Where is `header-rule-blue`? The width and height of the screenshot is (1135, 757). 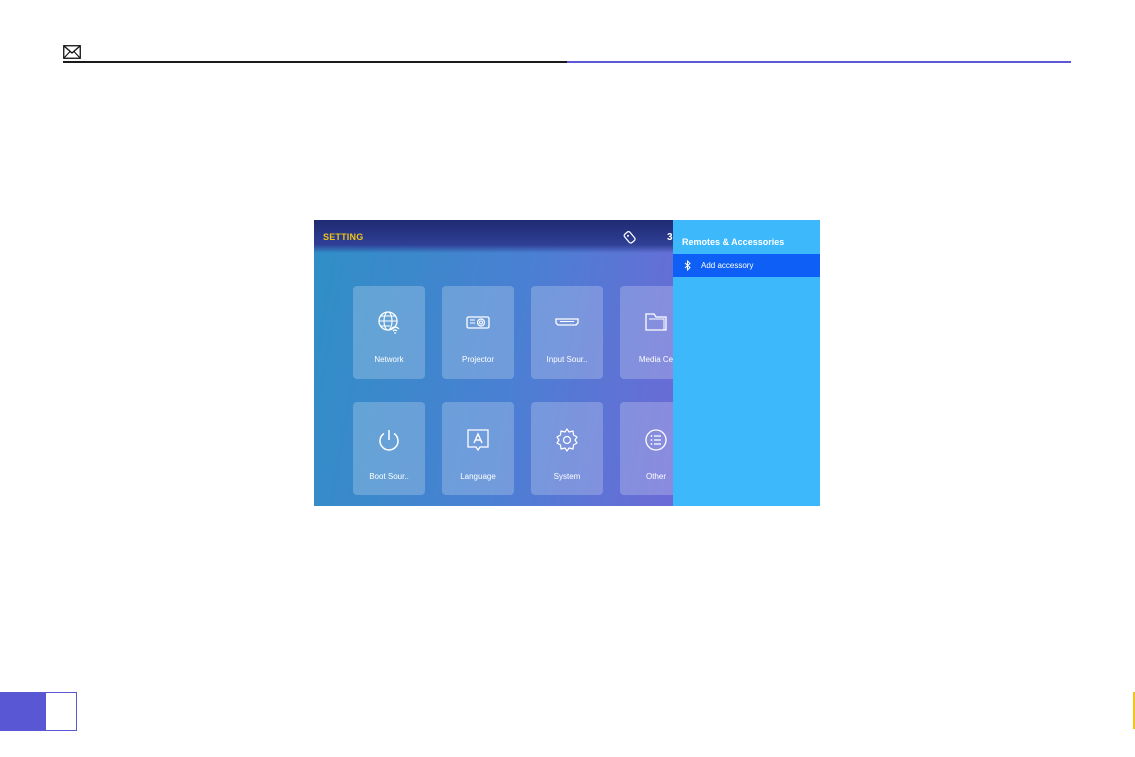
header-rule-blue is located at coordinates (819, 62).